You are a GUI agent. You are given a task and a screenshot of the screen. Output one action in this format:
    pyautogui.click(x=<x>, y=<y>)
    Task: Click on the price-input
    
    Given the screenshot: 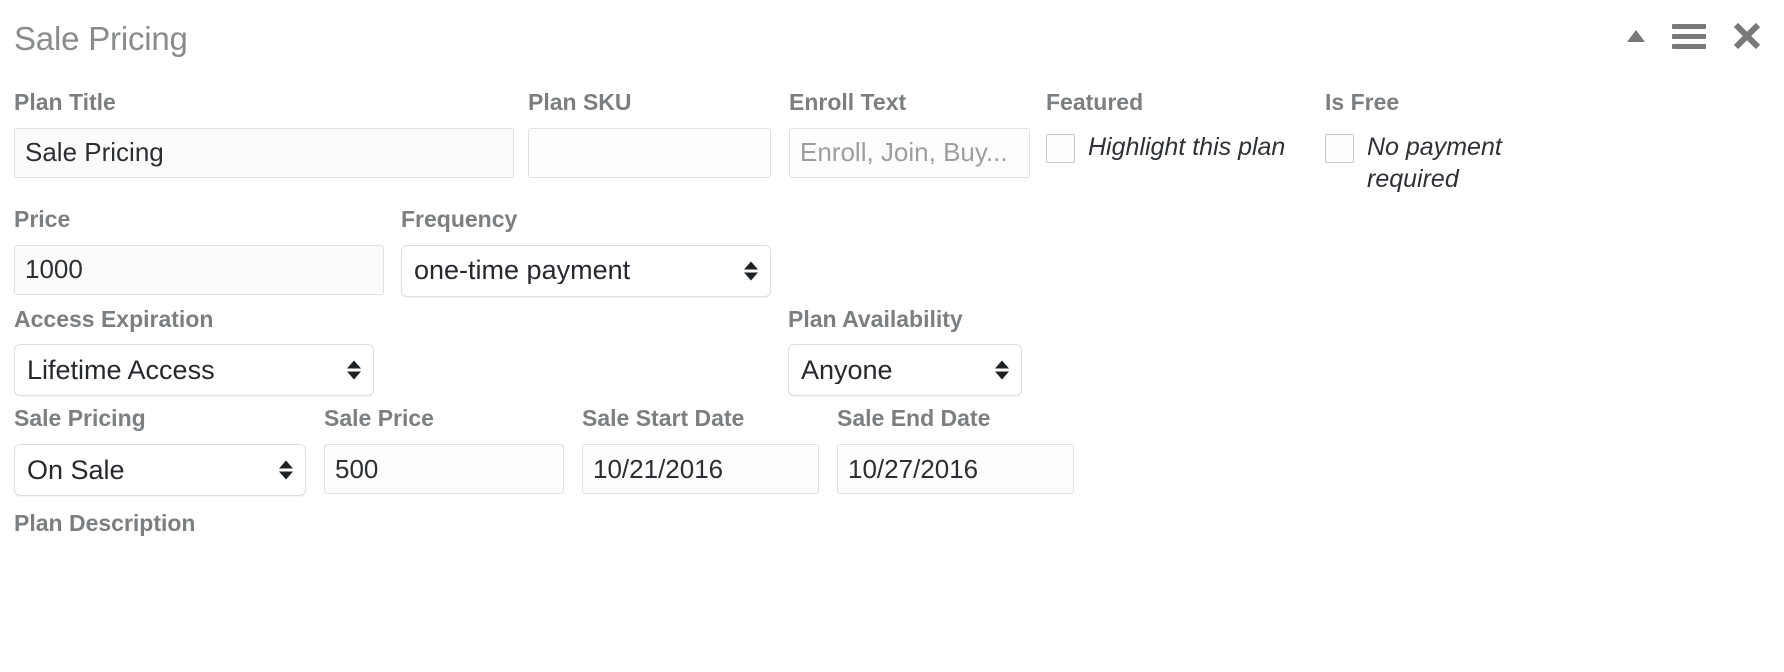 What is the action you would take?
    pyautogui.click(x=199, y=269)
    